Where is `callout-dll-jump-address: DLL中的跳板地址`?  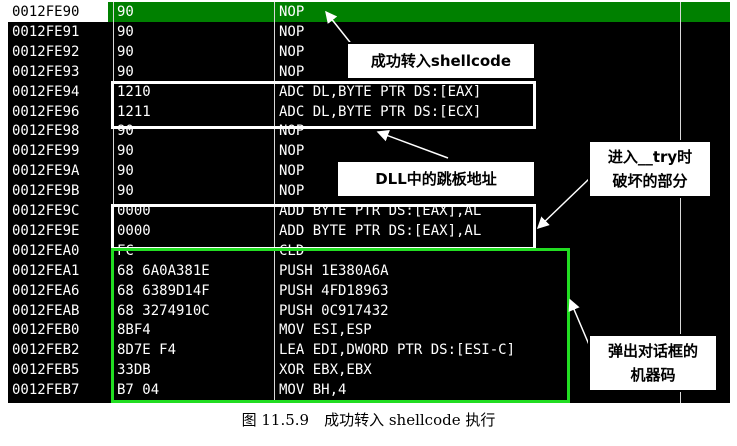
callout-dll-jump-address: DLL中的跳板地址 is located at coordinates (436, 179).